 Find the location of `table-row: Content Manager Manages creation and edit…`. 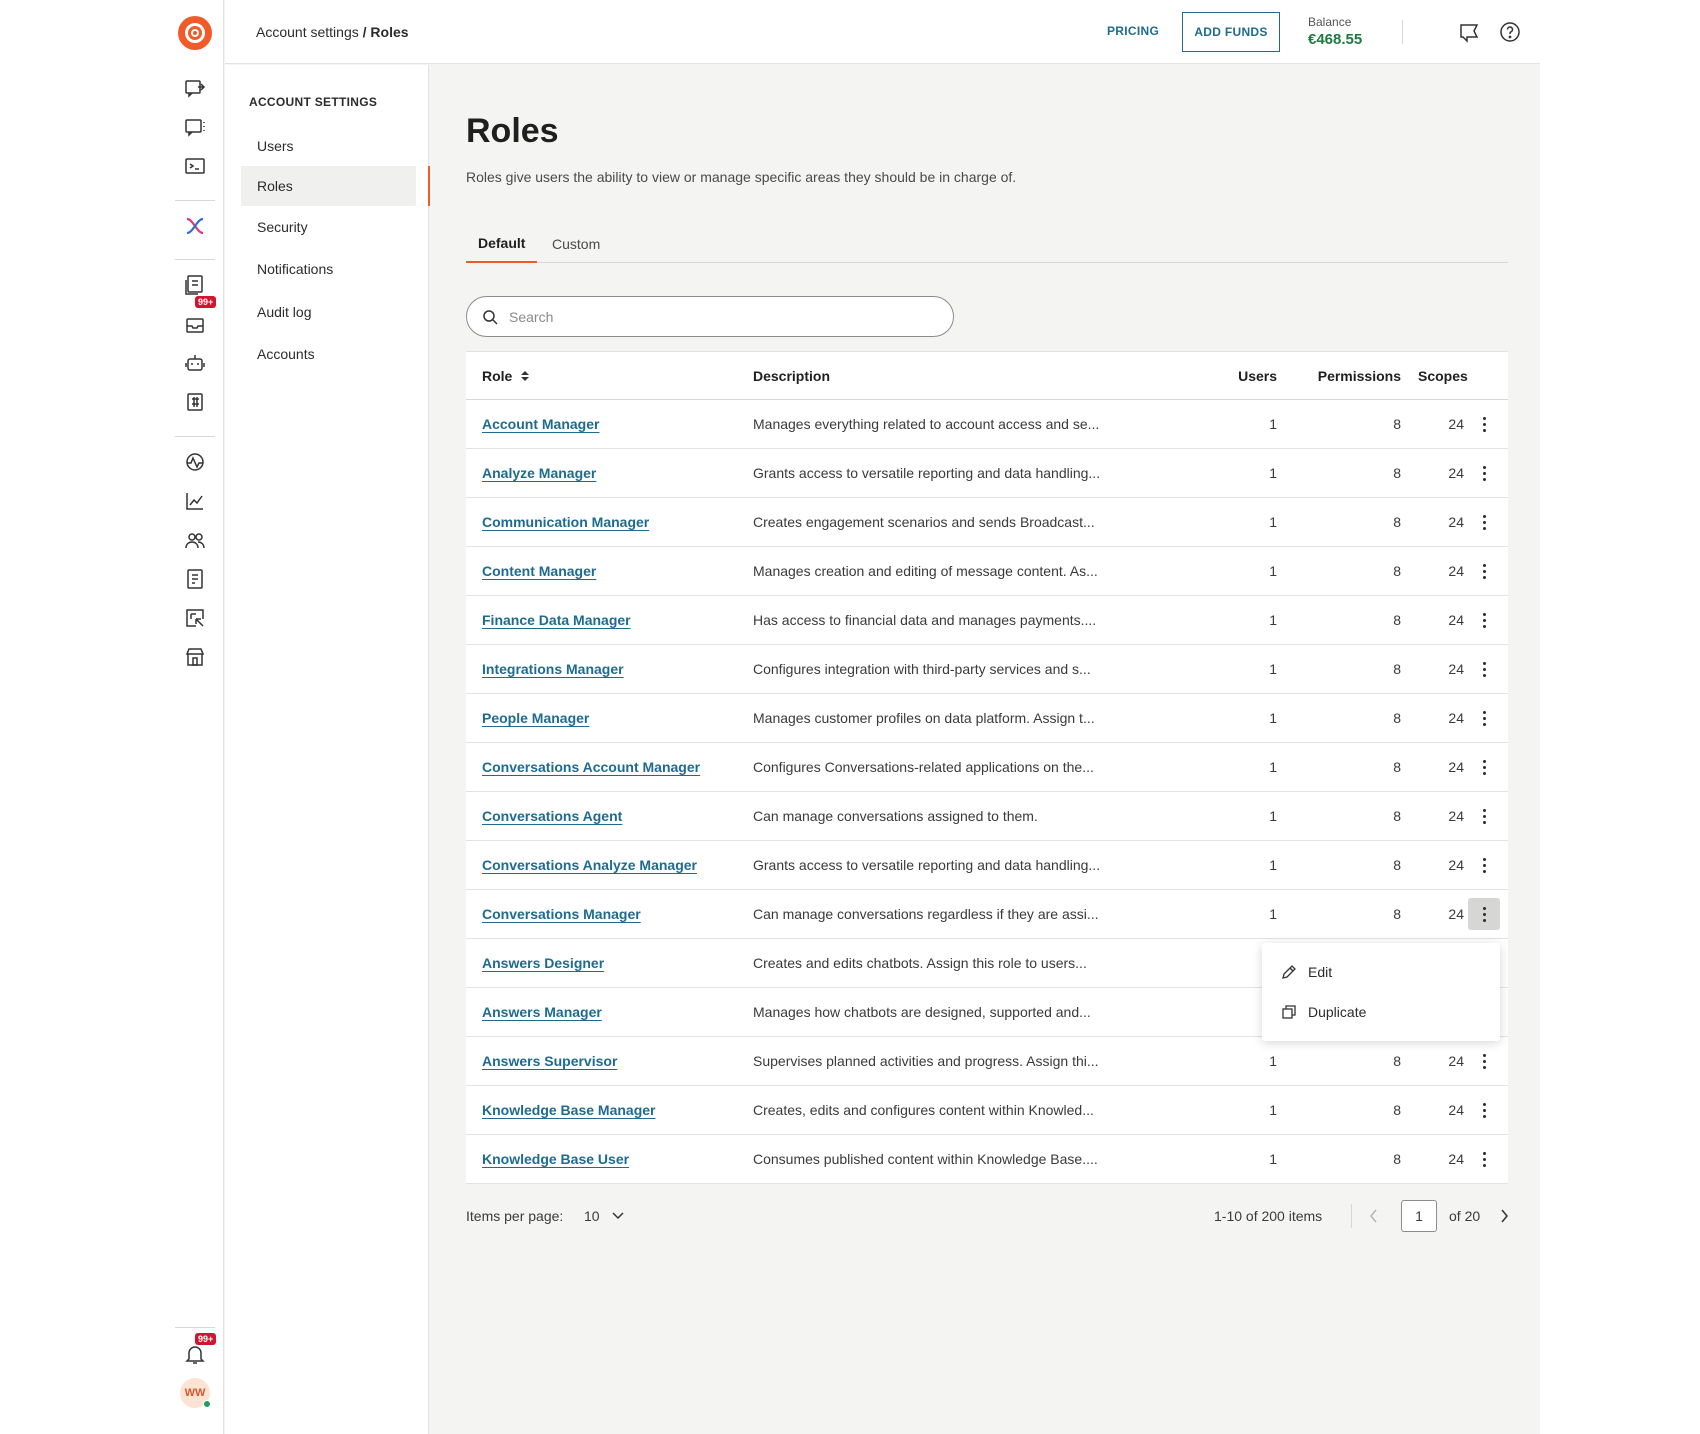

table-row: Content Manager Manages creation and edit… is located at coordinates (987, 571).